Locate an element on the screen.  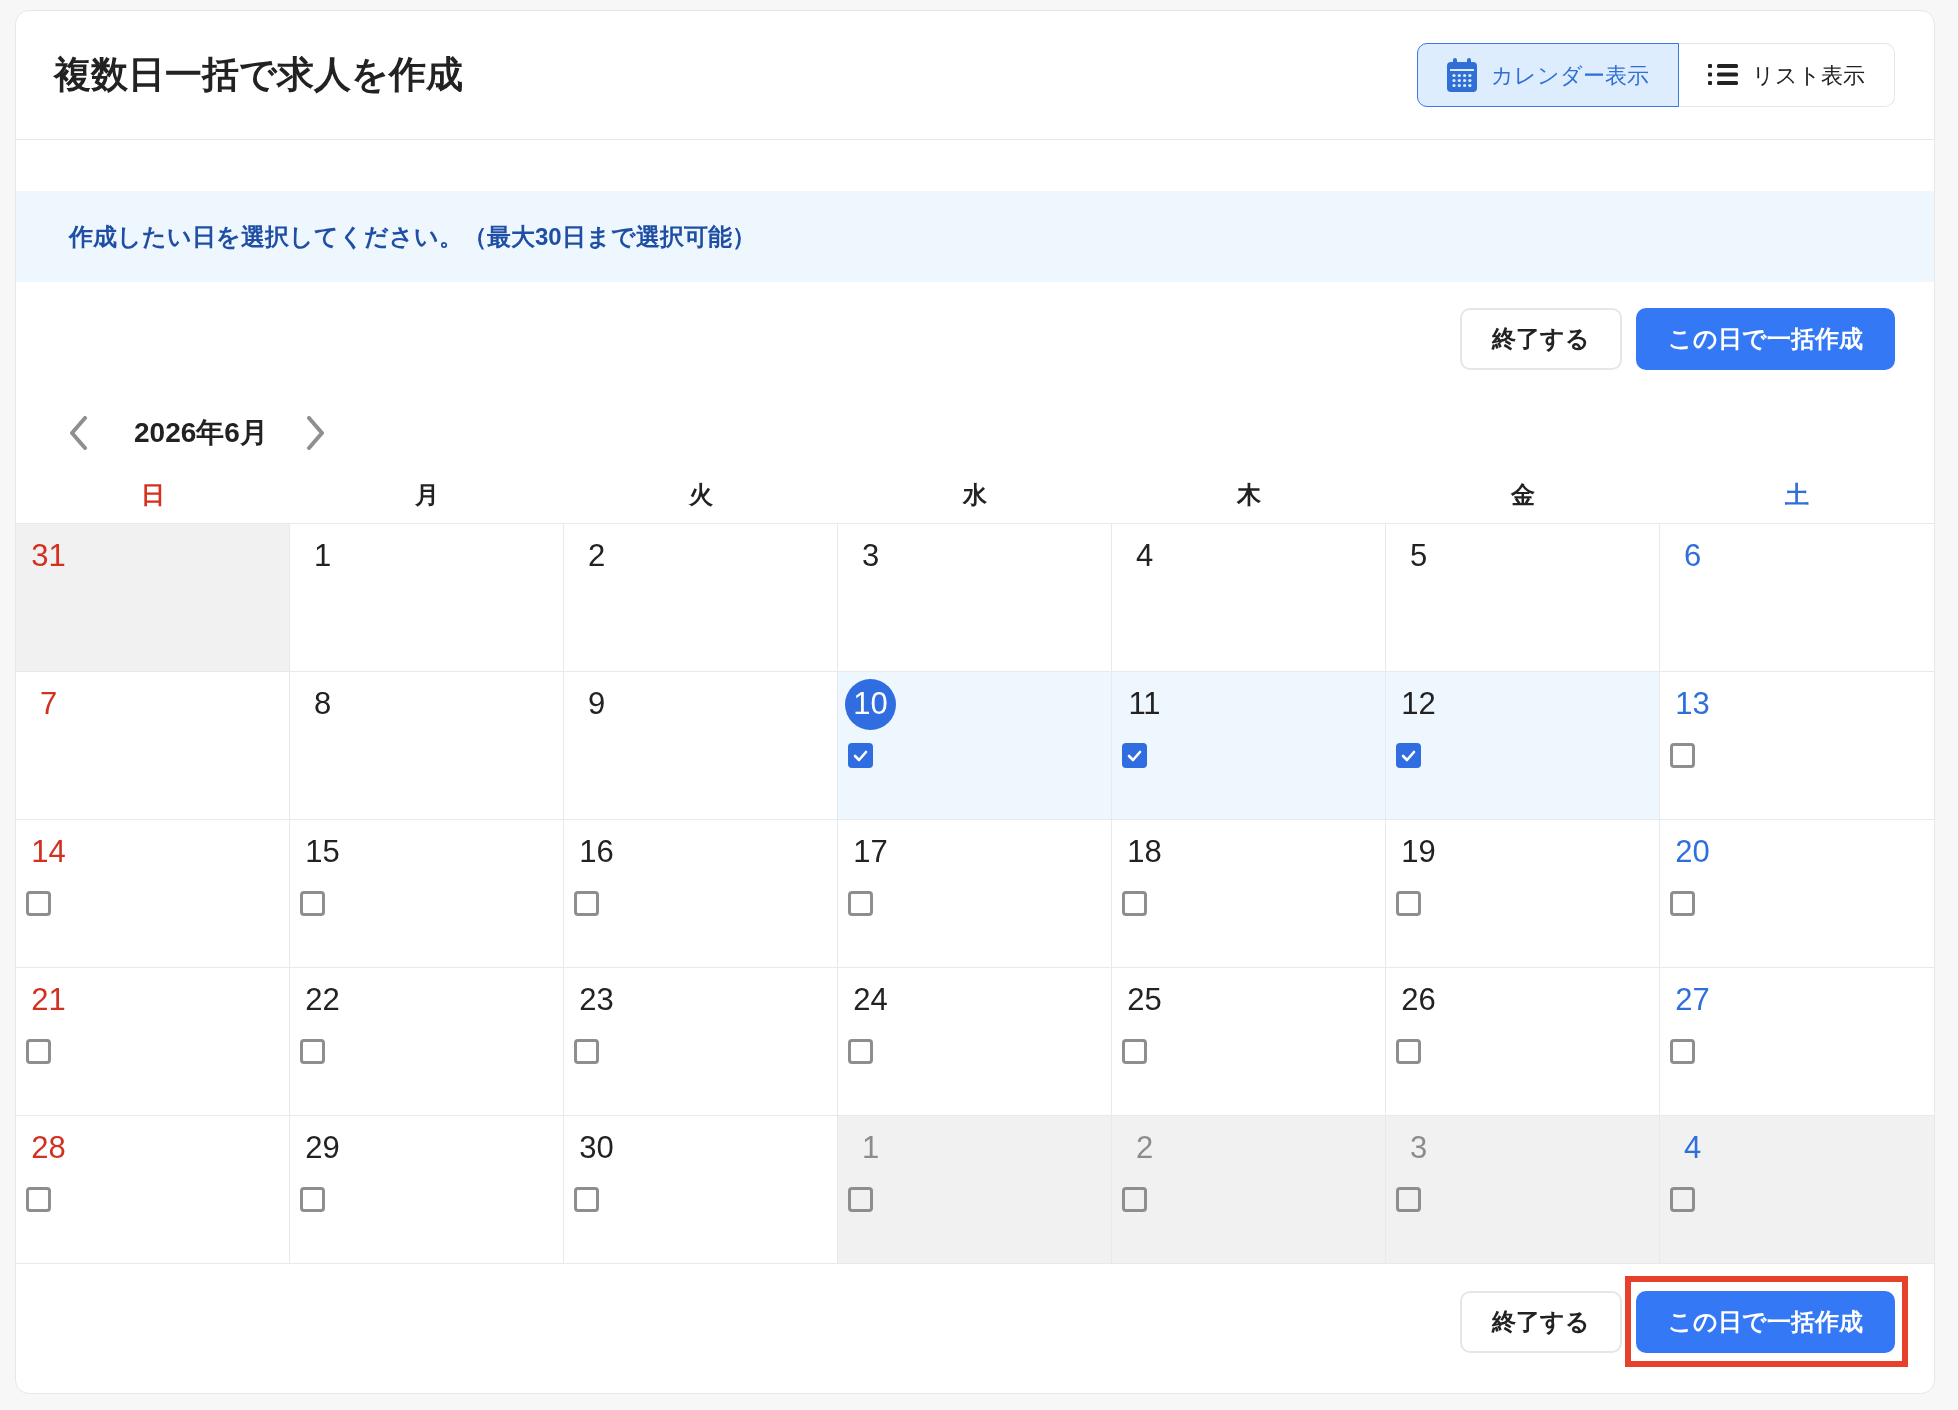
date-number: 26 is located at coordinates (1418, 1000).